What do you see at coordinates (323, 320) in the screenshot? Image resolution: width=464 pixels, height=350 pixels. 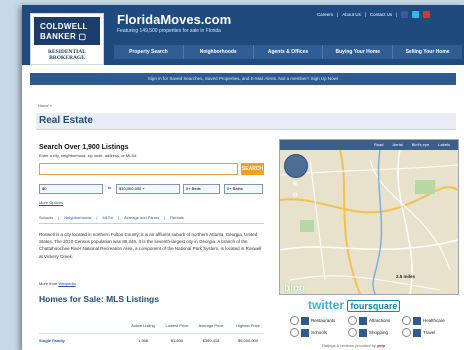 I see `filter-restaurants-label: Restaurants` at bounding box center [323, 320].